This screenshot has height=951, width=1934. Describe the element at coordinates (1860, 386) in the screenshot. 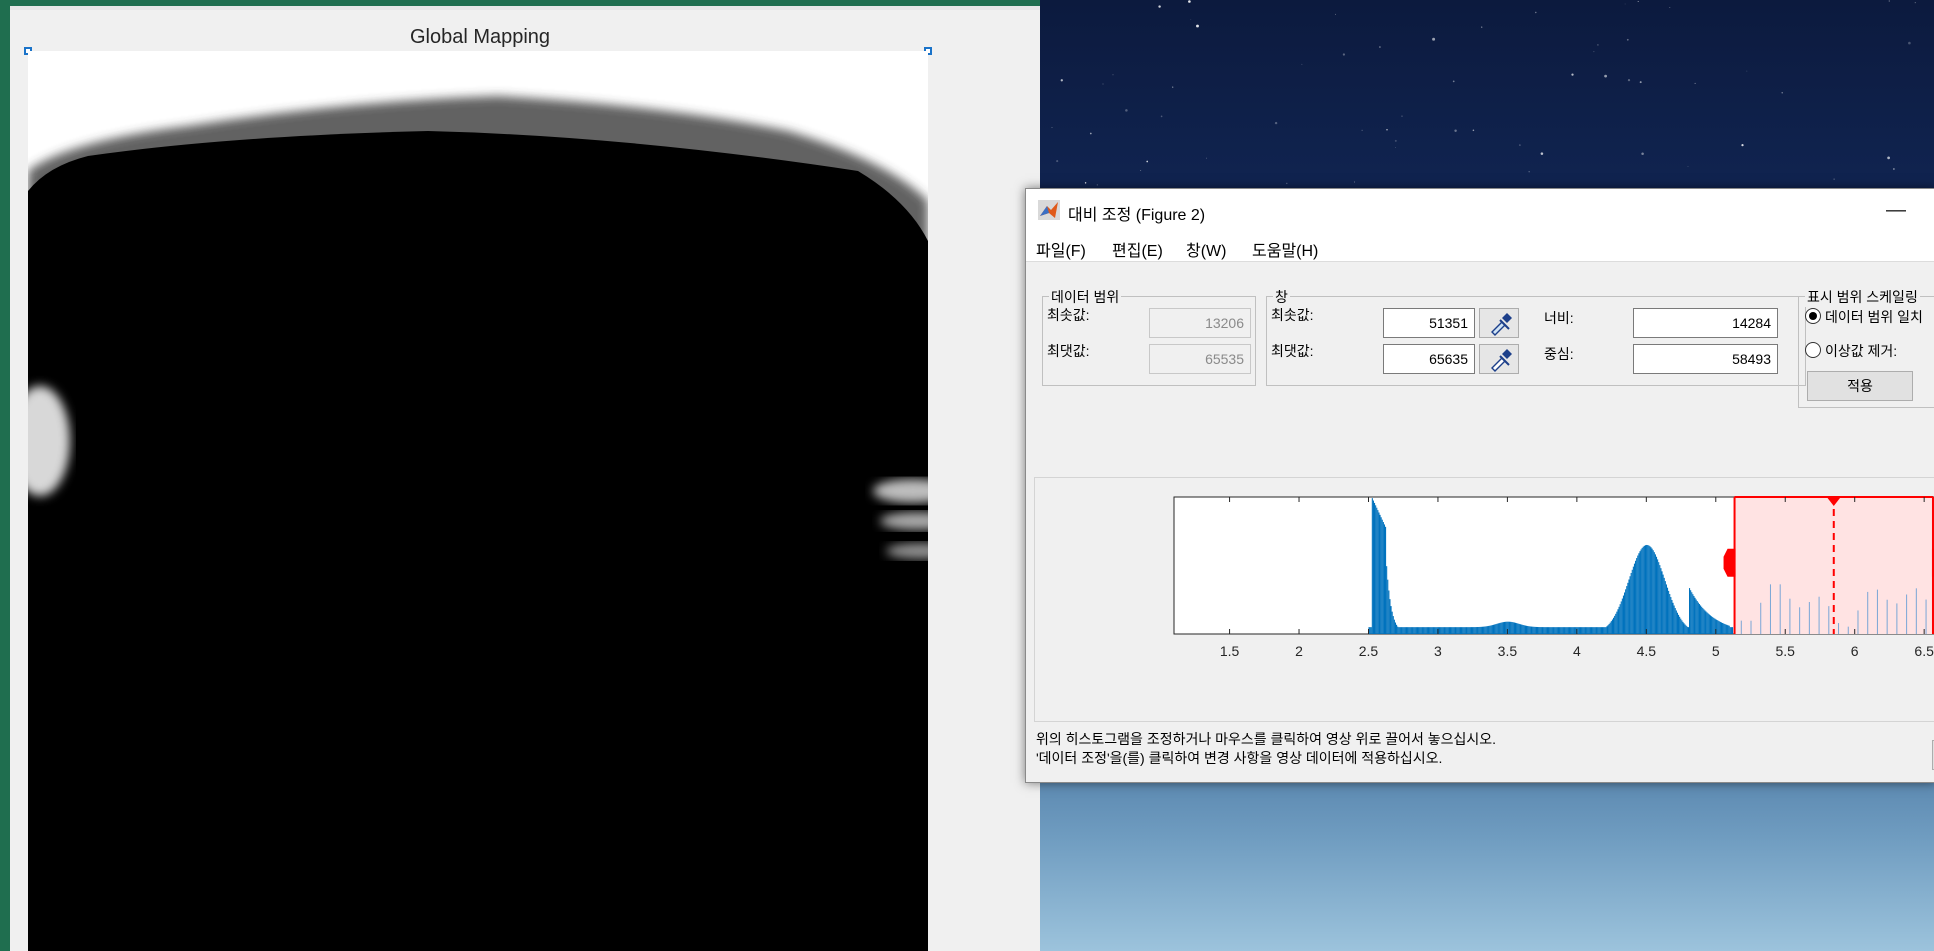

I see `apply-button: 적용` at that location.